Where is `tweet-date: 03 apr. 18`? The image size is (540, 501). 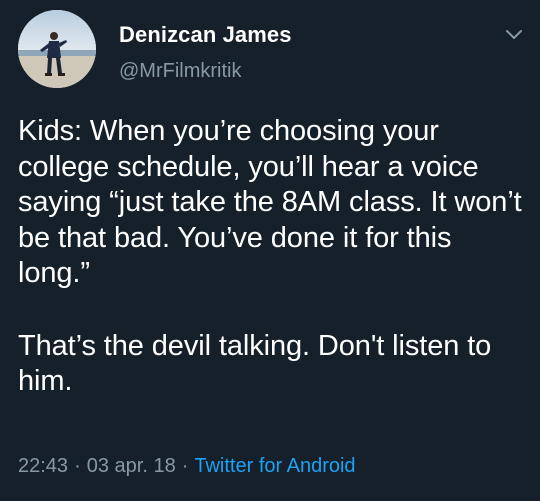
tweet-date: 03 apr. 18 is located at coordinates (131, 466).